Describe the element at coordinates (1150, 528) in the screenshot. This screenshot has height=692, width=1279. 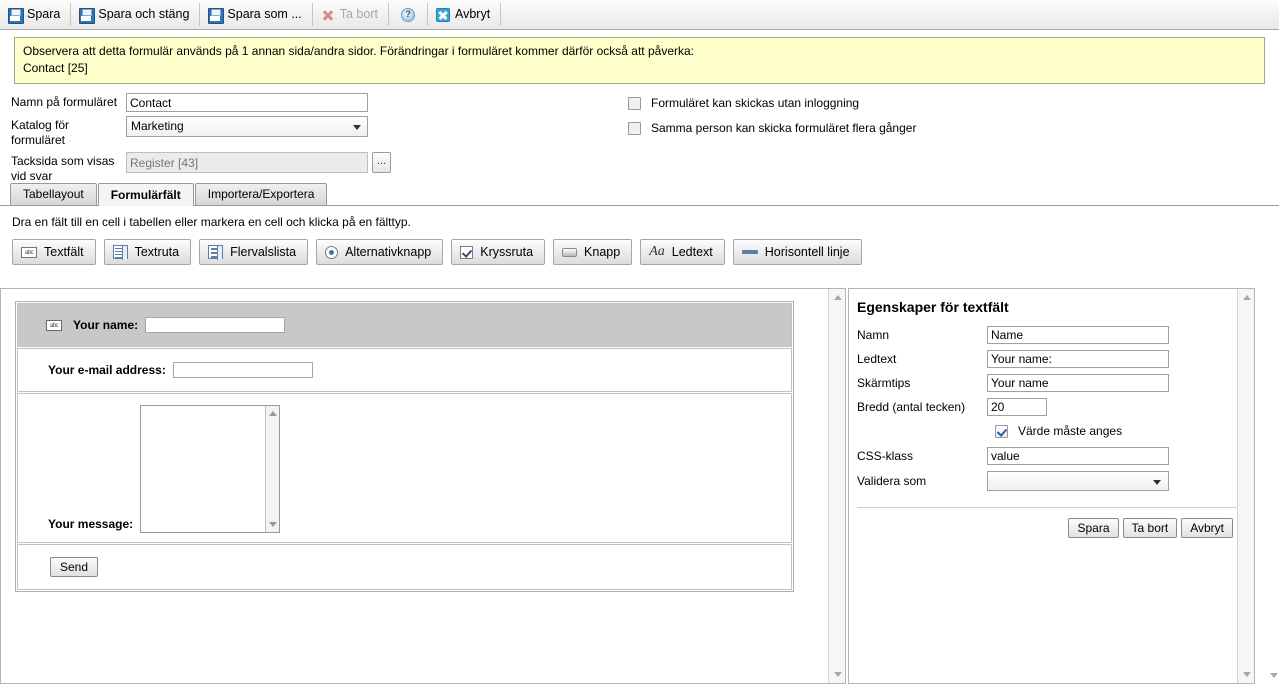
I see `properties-delete-button: Ta bort` at that location.